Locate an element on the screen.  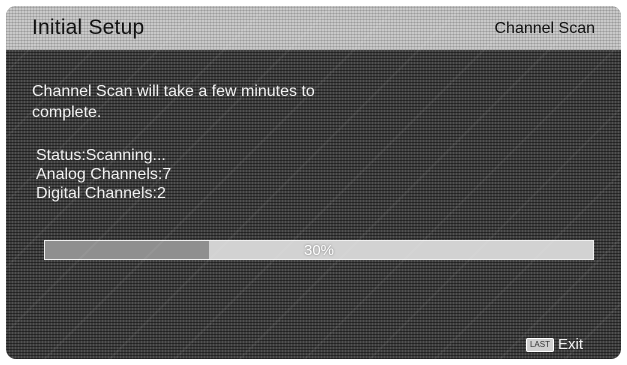
scan-progress-label: 30% is located at coordinates (319, 250).